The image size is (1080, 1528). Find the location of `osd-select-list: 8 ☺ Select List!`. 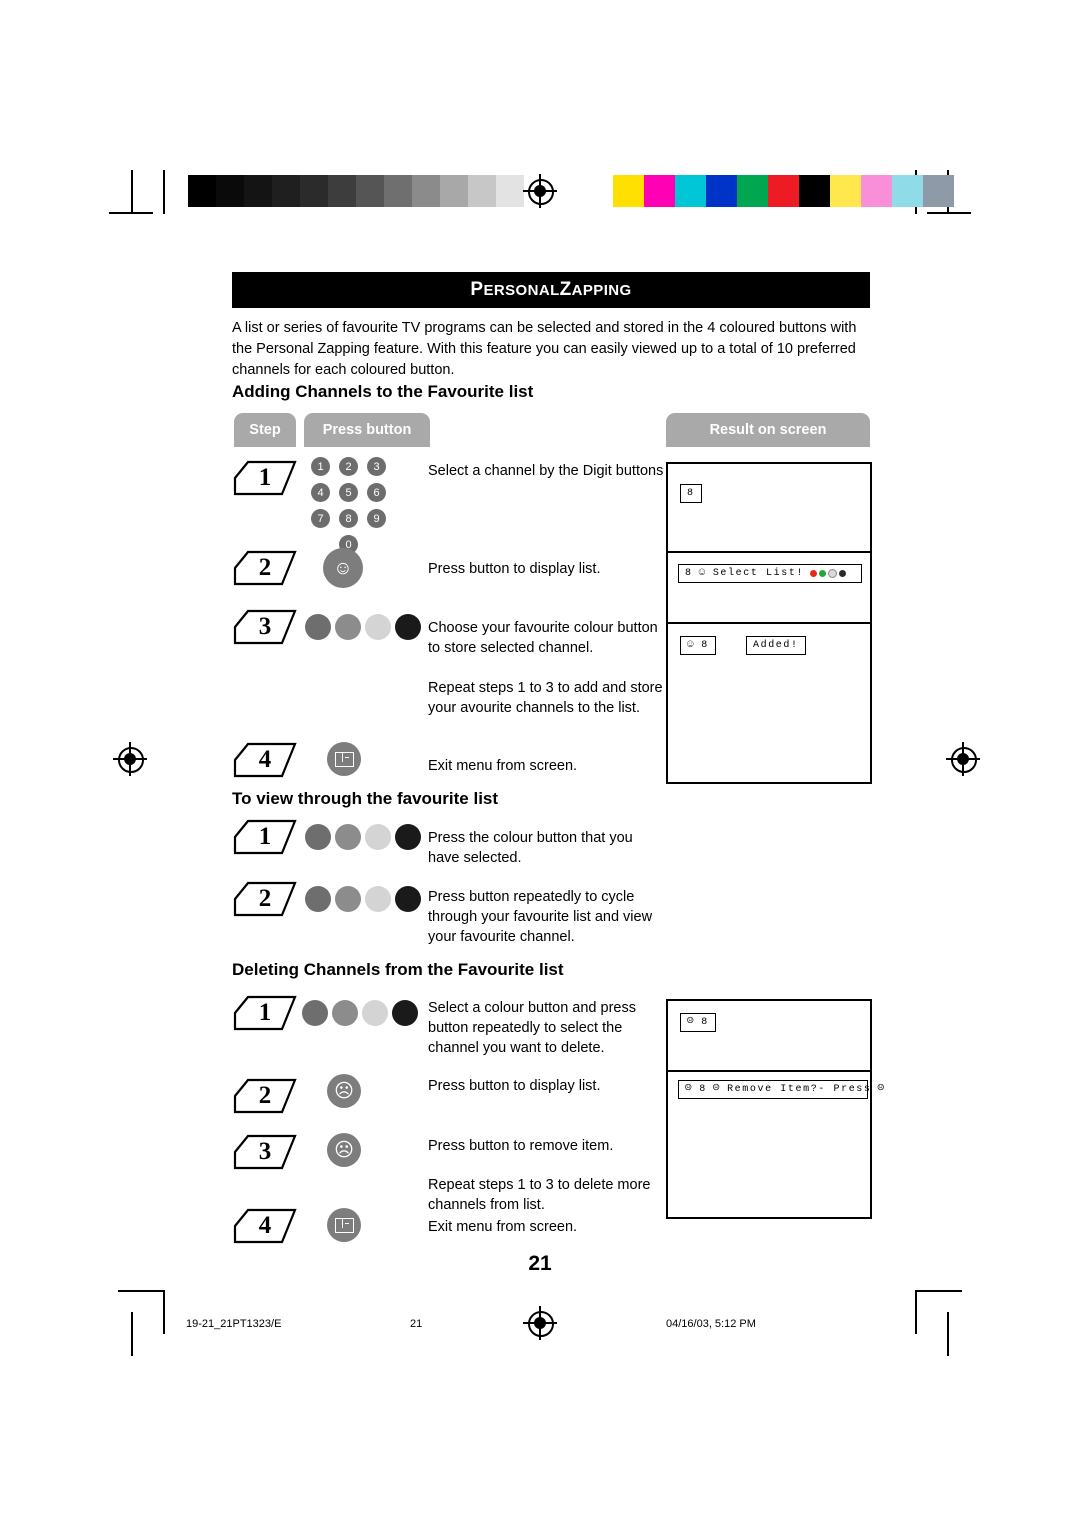

osd-select-list: 8 ☺ Select List! is located at coordinates (770, 573).